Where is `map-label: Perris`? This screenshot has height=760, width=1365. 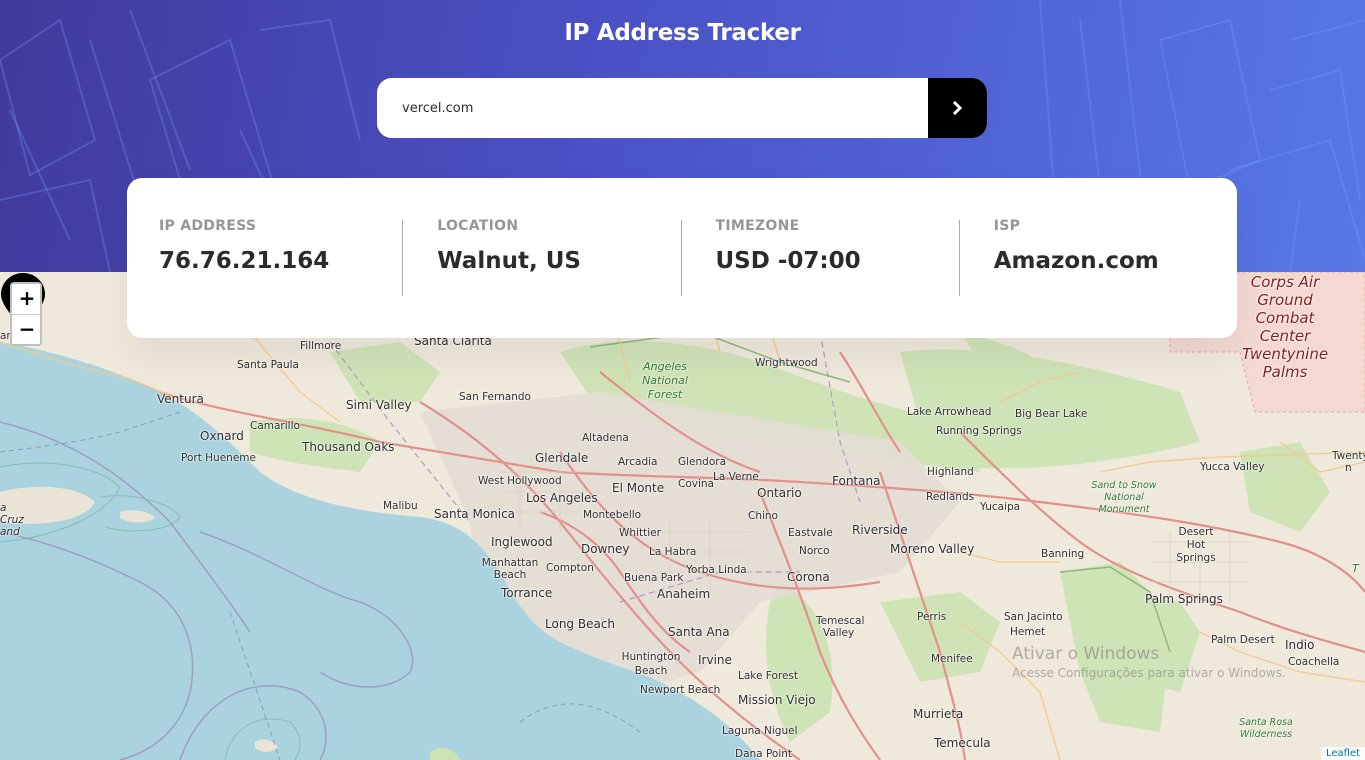 map-label: Perris is located at coordinates (932, 617).